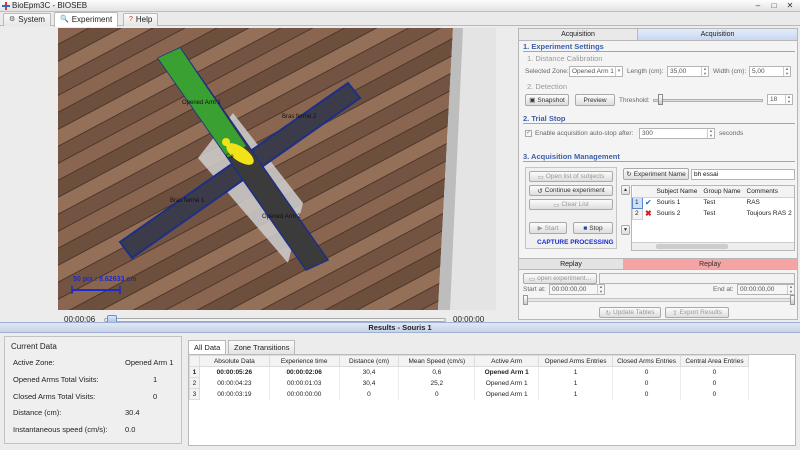 This screenshot has width=800, height=450. I want to click on col-subject-name: Subject Name, so click(678, 192).